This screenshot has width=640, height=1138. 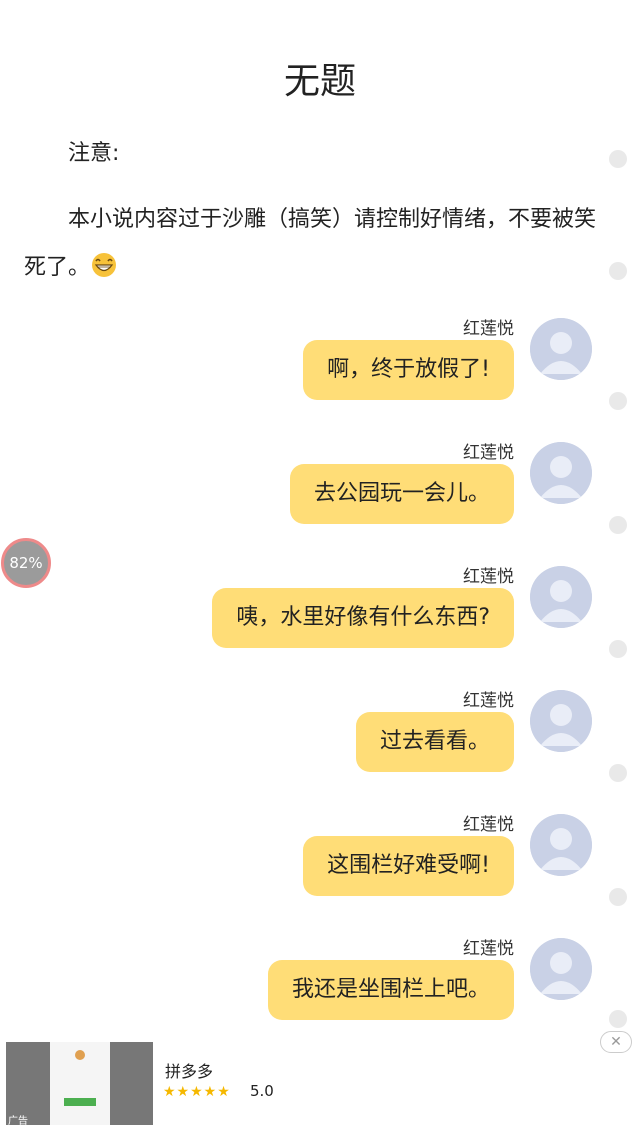 I want to click on reading-progress-badge: 82%, so click(x=26, y=563).